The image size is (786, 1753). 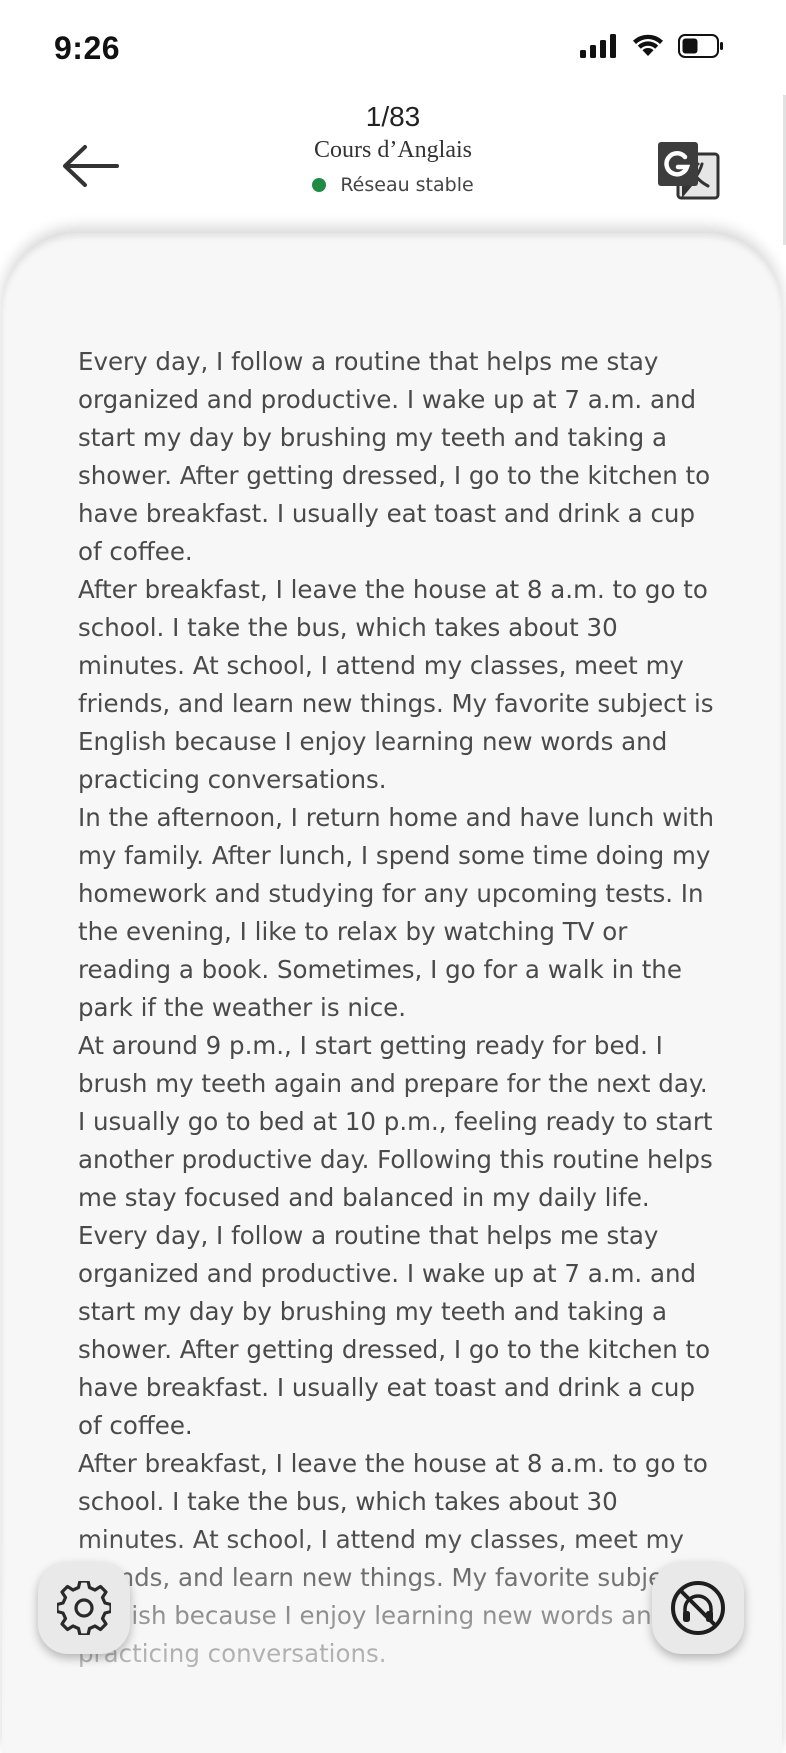 I want to click on network-status-dot, so click(x=319, y=185).